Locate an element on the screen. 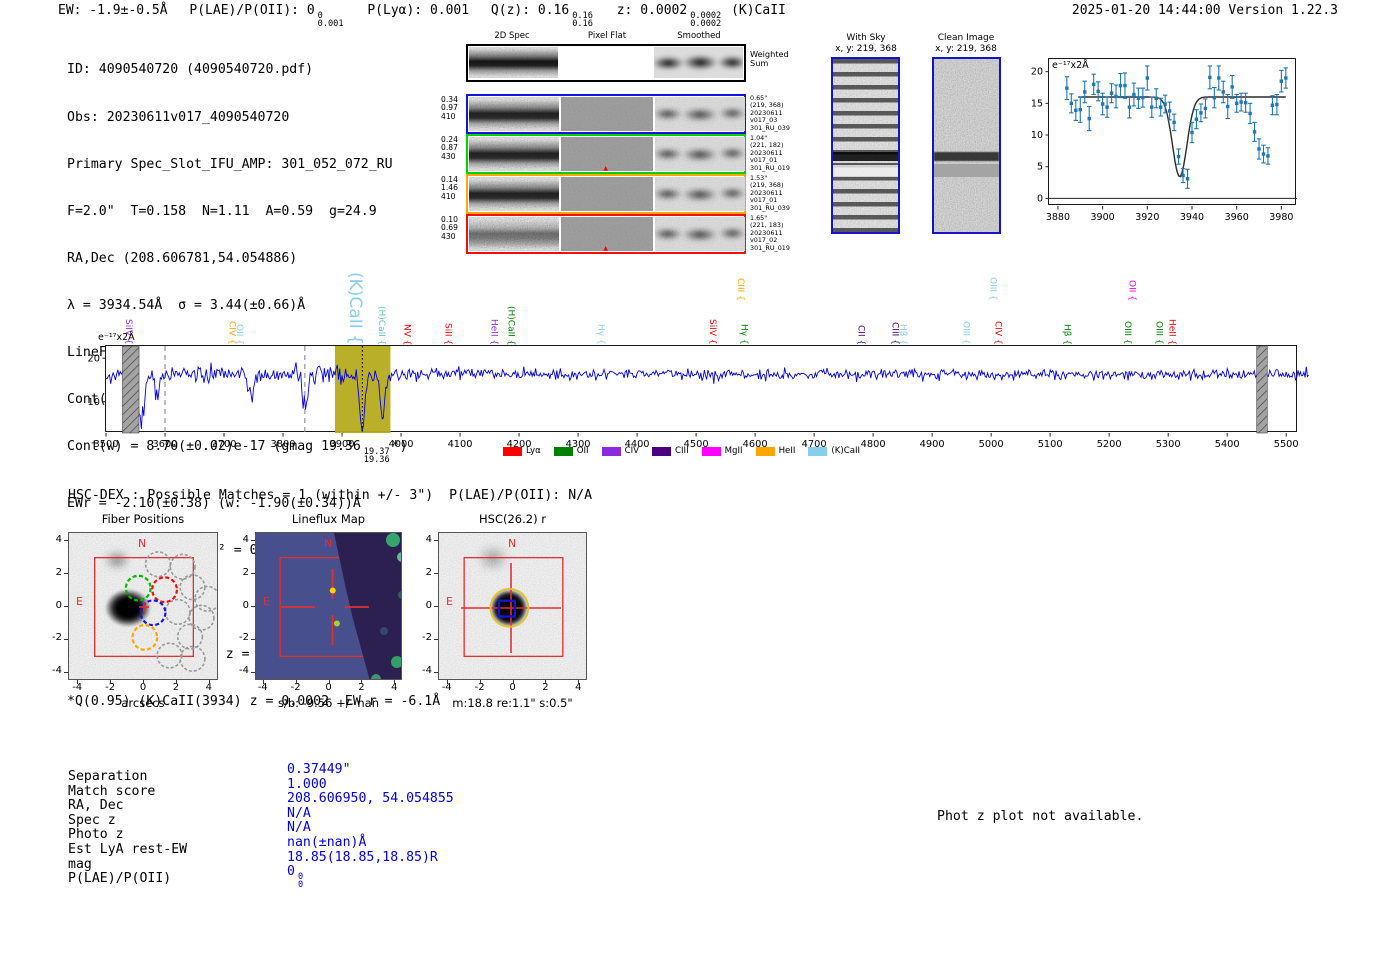 This screenshot has width=1400, height=953. legend-label: CIV is located at coordinates (632, 451).